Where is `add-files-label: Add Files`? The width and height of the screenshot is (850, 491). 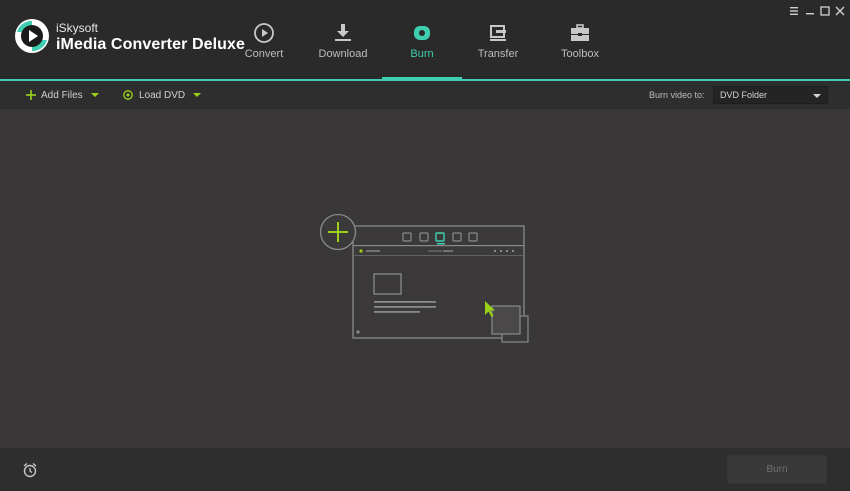
add-files-label: Add Files is located at coordinates (62, 95).